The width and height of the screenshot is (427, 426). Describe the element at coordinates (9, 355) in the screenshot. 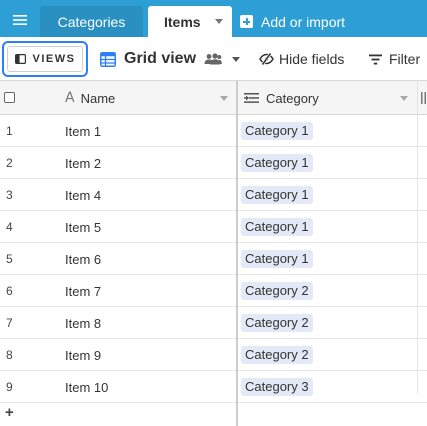

I see `row-number: 8` at that location.